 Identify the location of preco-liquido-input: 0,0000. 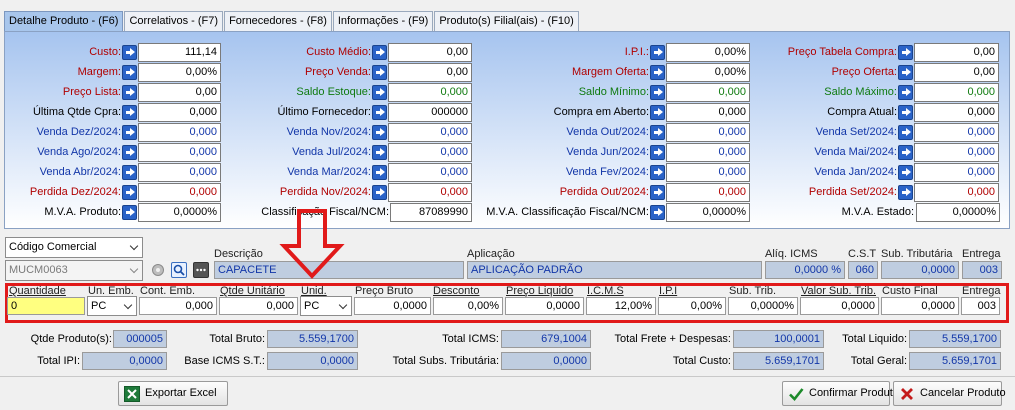
(544, 306).